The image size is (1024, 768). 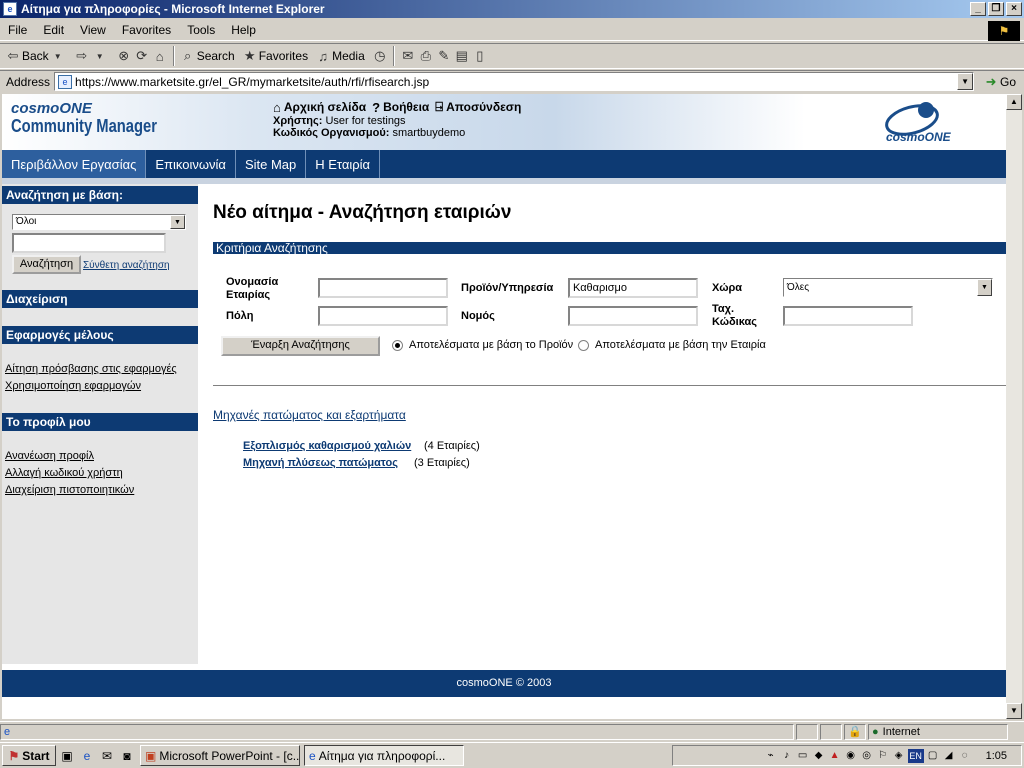 I want to click on clock-tray-icon: ◌, so click(x=965, y=756).